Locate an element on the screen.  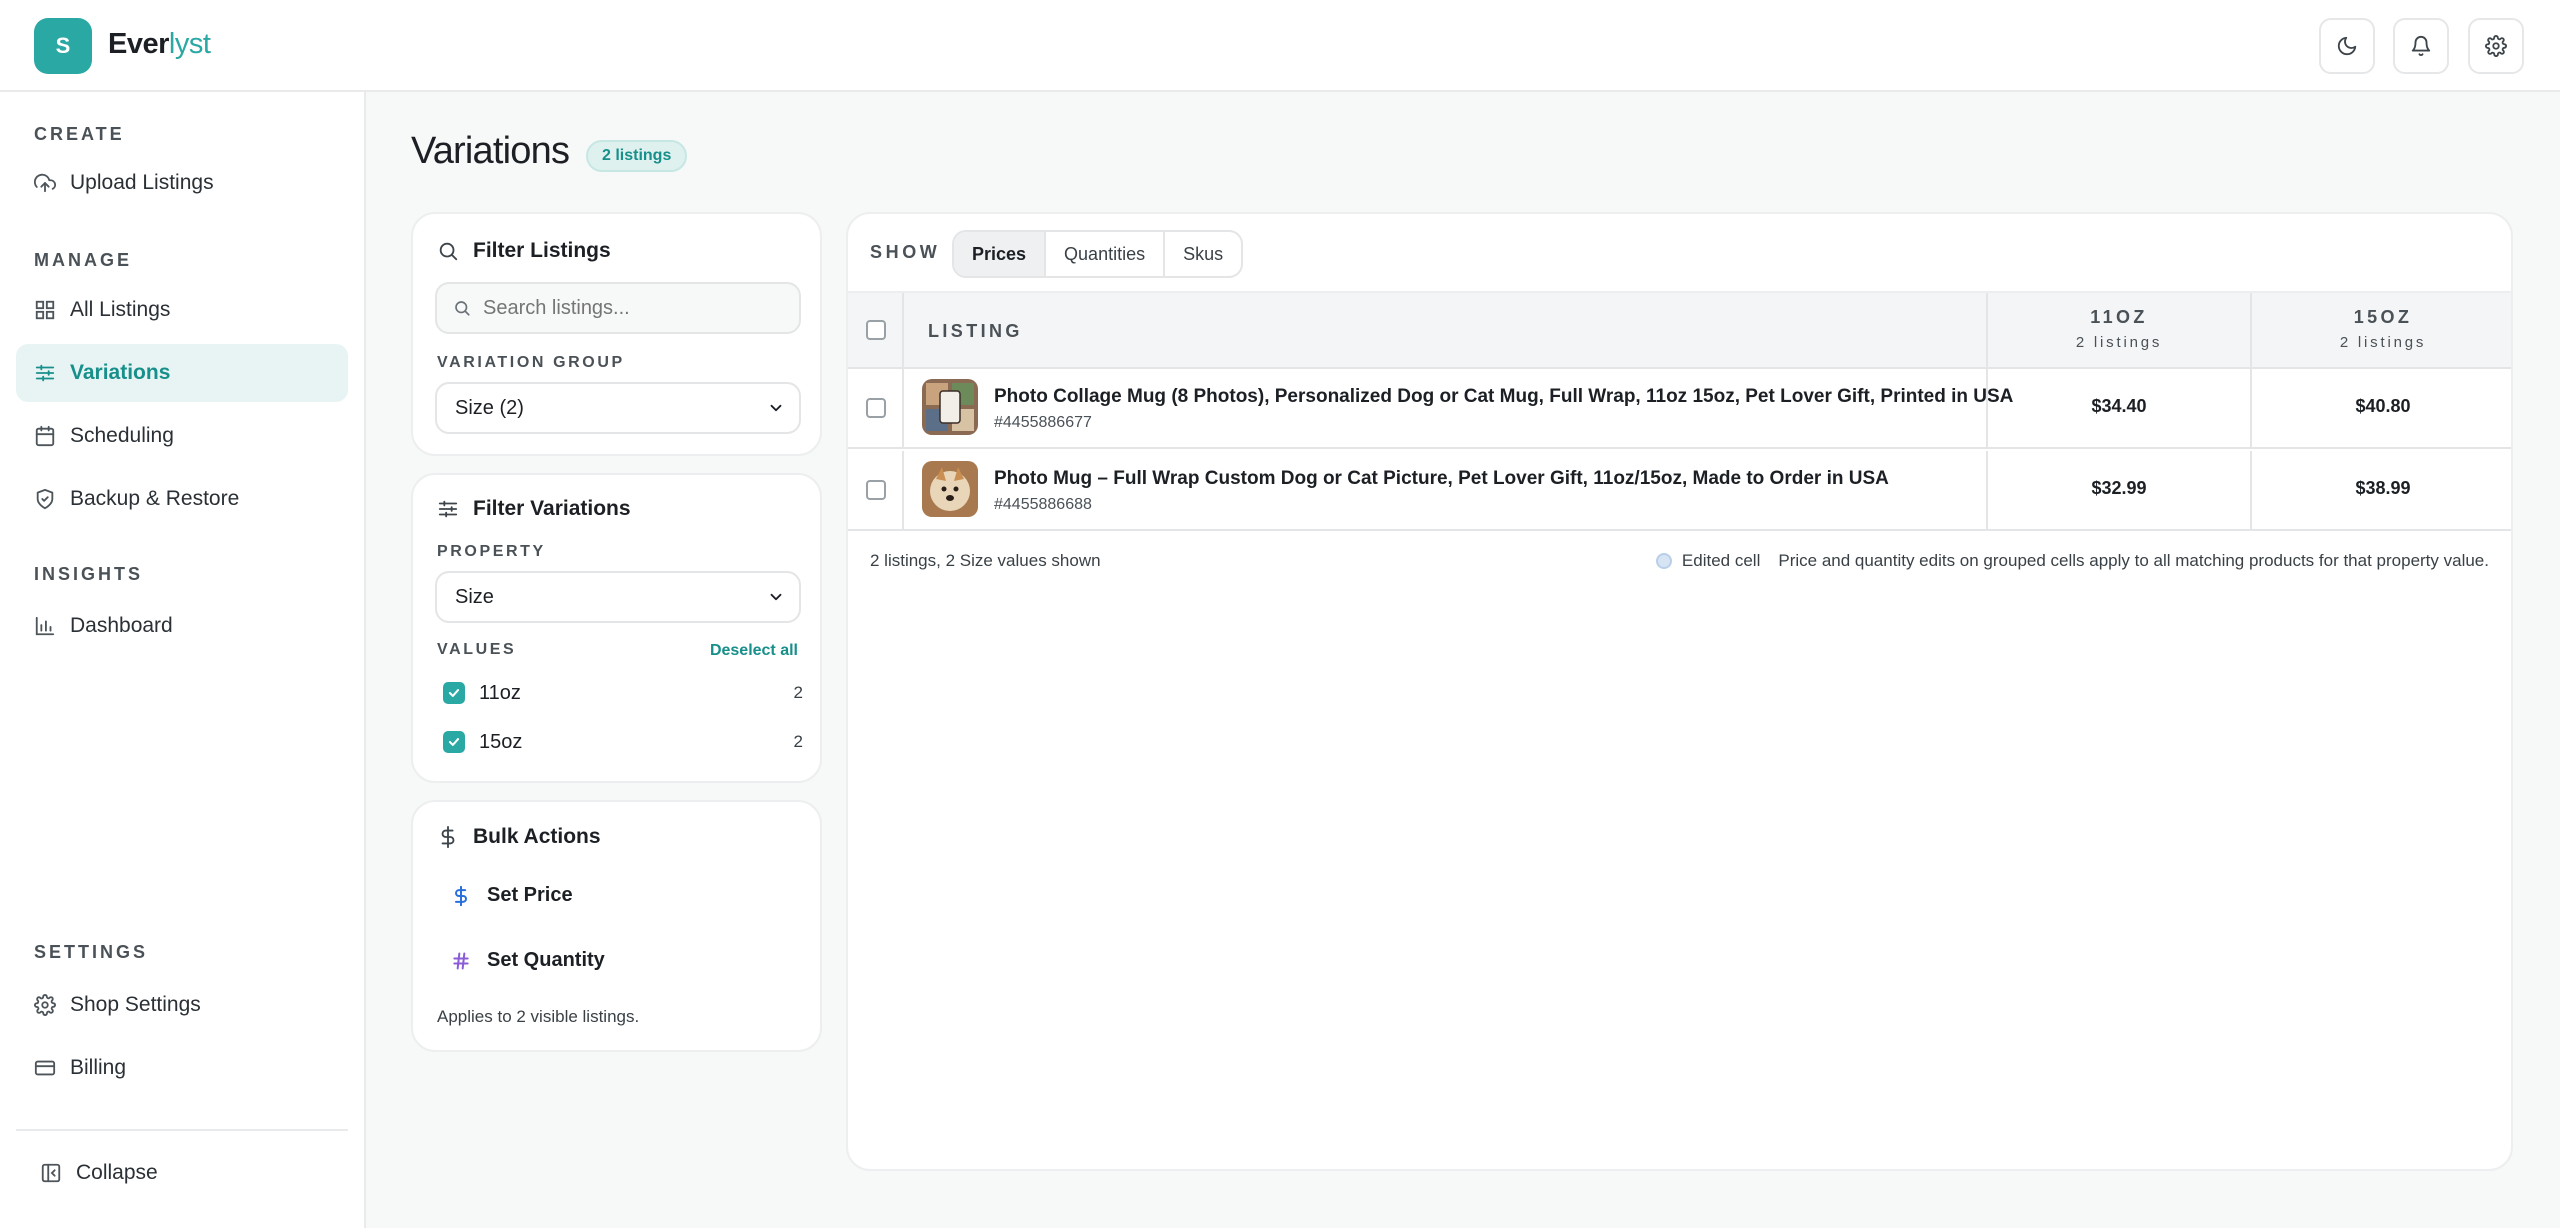
set-price-button: Set Price is located at coordinates (512, 895).